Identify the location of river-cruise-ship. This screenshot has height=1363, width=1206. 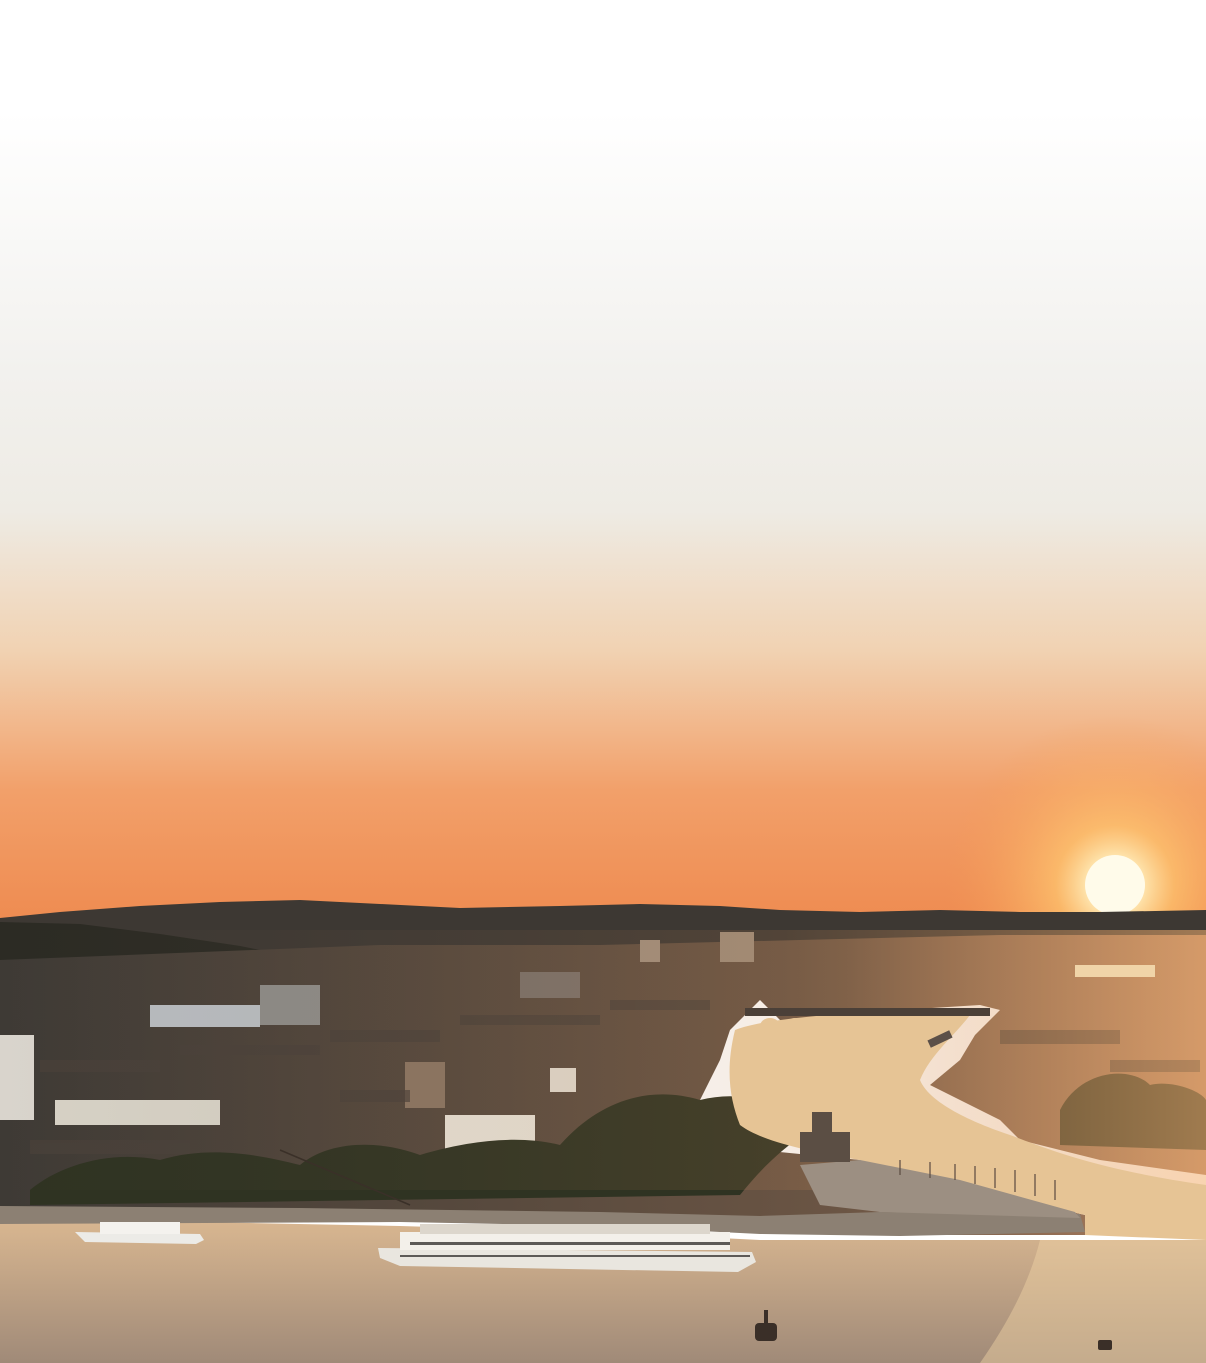
(567, 1248).